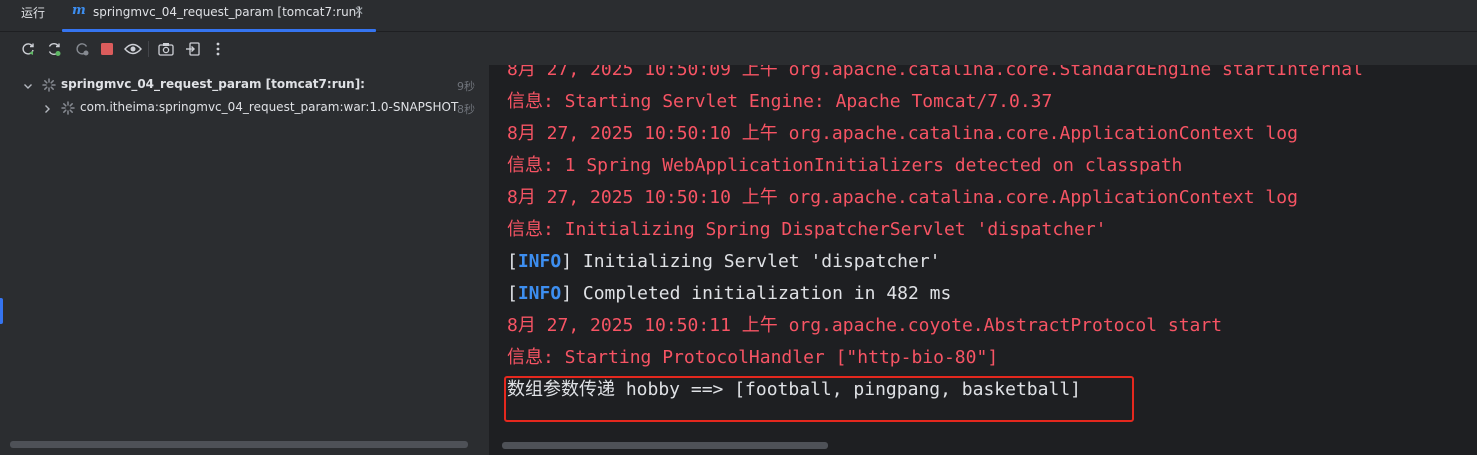 The width and height of the screenshot is (1477, 455). Describe the element at coordinates (466, 109) in the screenshot. I see `tree-item-duration: 8秒` at that location.